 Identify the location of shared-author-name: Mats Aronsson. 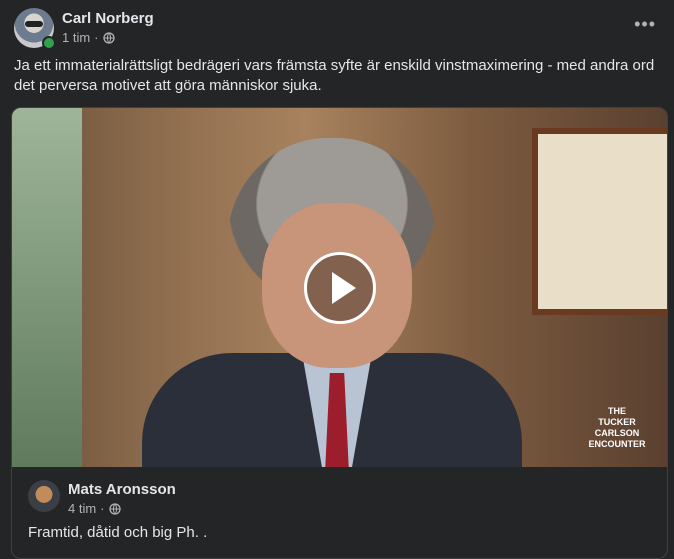
(122, 489).